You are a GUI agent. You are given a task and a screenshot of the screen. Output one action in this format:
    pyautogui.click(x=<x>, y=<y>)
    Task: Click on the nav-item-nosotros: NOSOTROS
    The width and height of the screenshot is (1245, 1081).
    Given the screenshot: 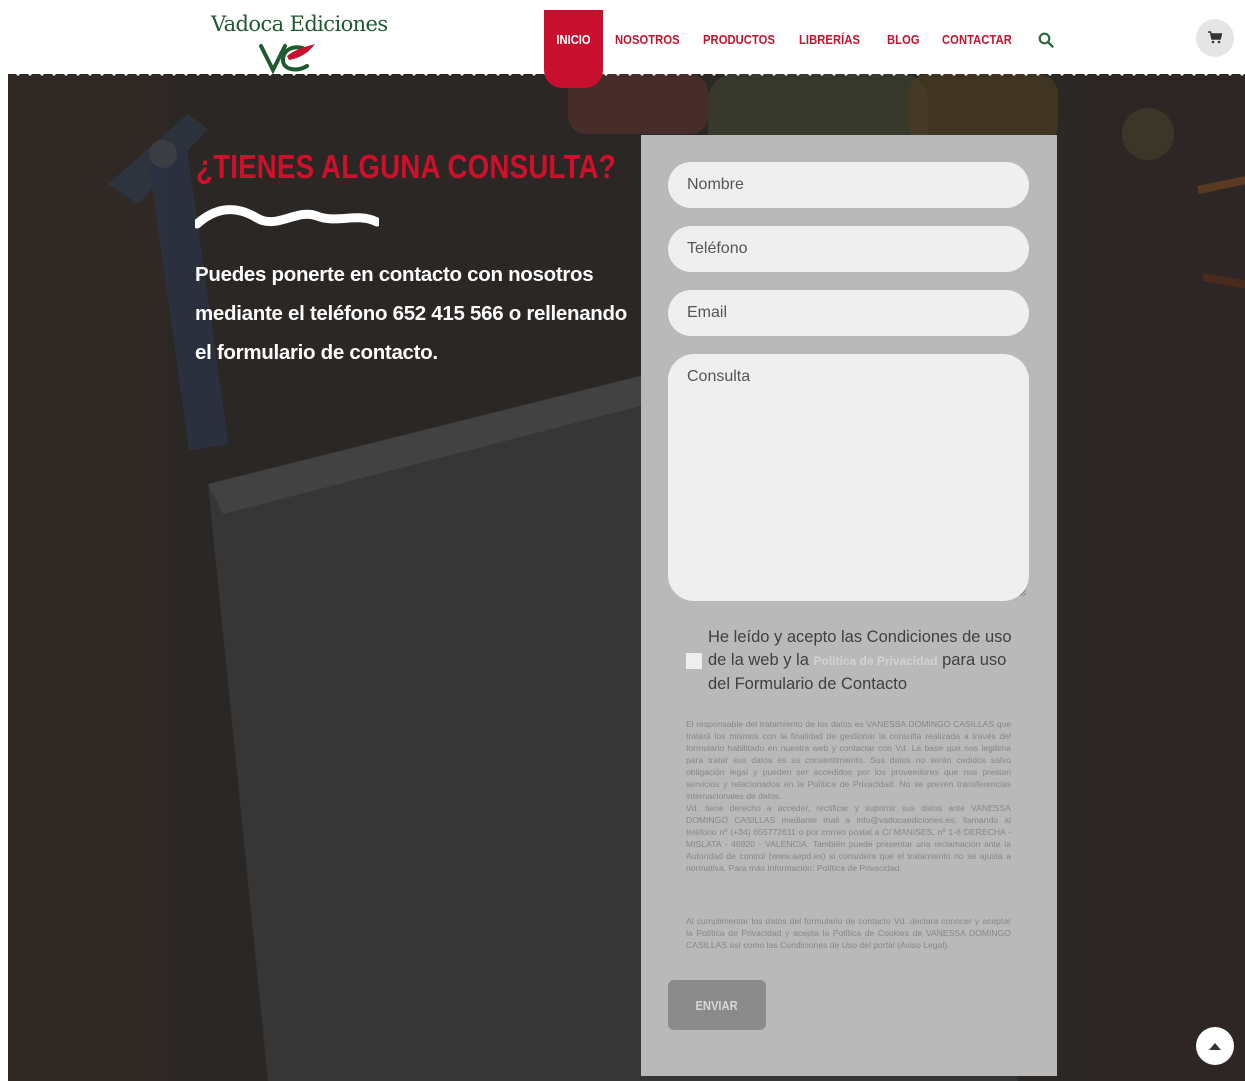 What is the action you would take?
    pyautogui.click(x=647, y=39)
    